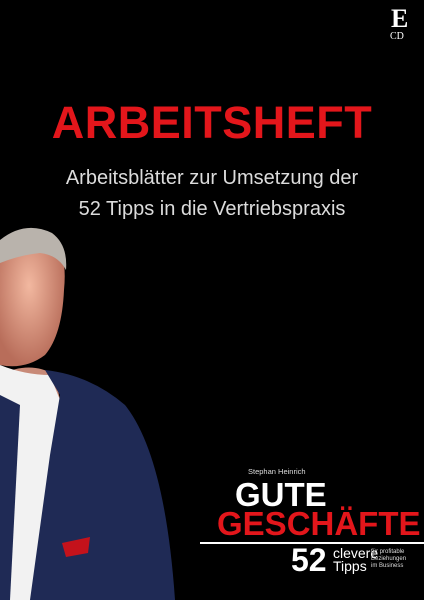 The height and width of the screenshot is (600, 424). Describe the element at coordinates (388, 552) in the screenshot. I see `tagline-line-1: für profitable` at that location.